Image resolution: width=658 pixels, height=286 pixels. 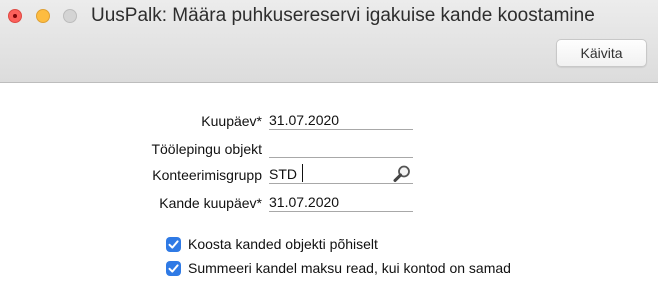 I want to click on close-window-button, so click(x=15, y=16).